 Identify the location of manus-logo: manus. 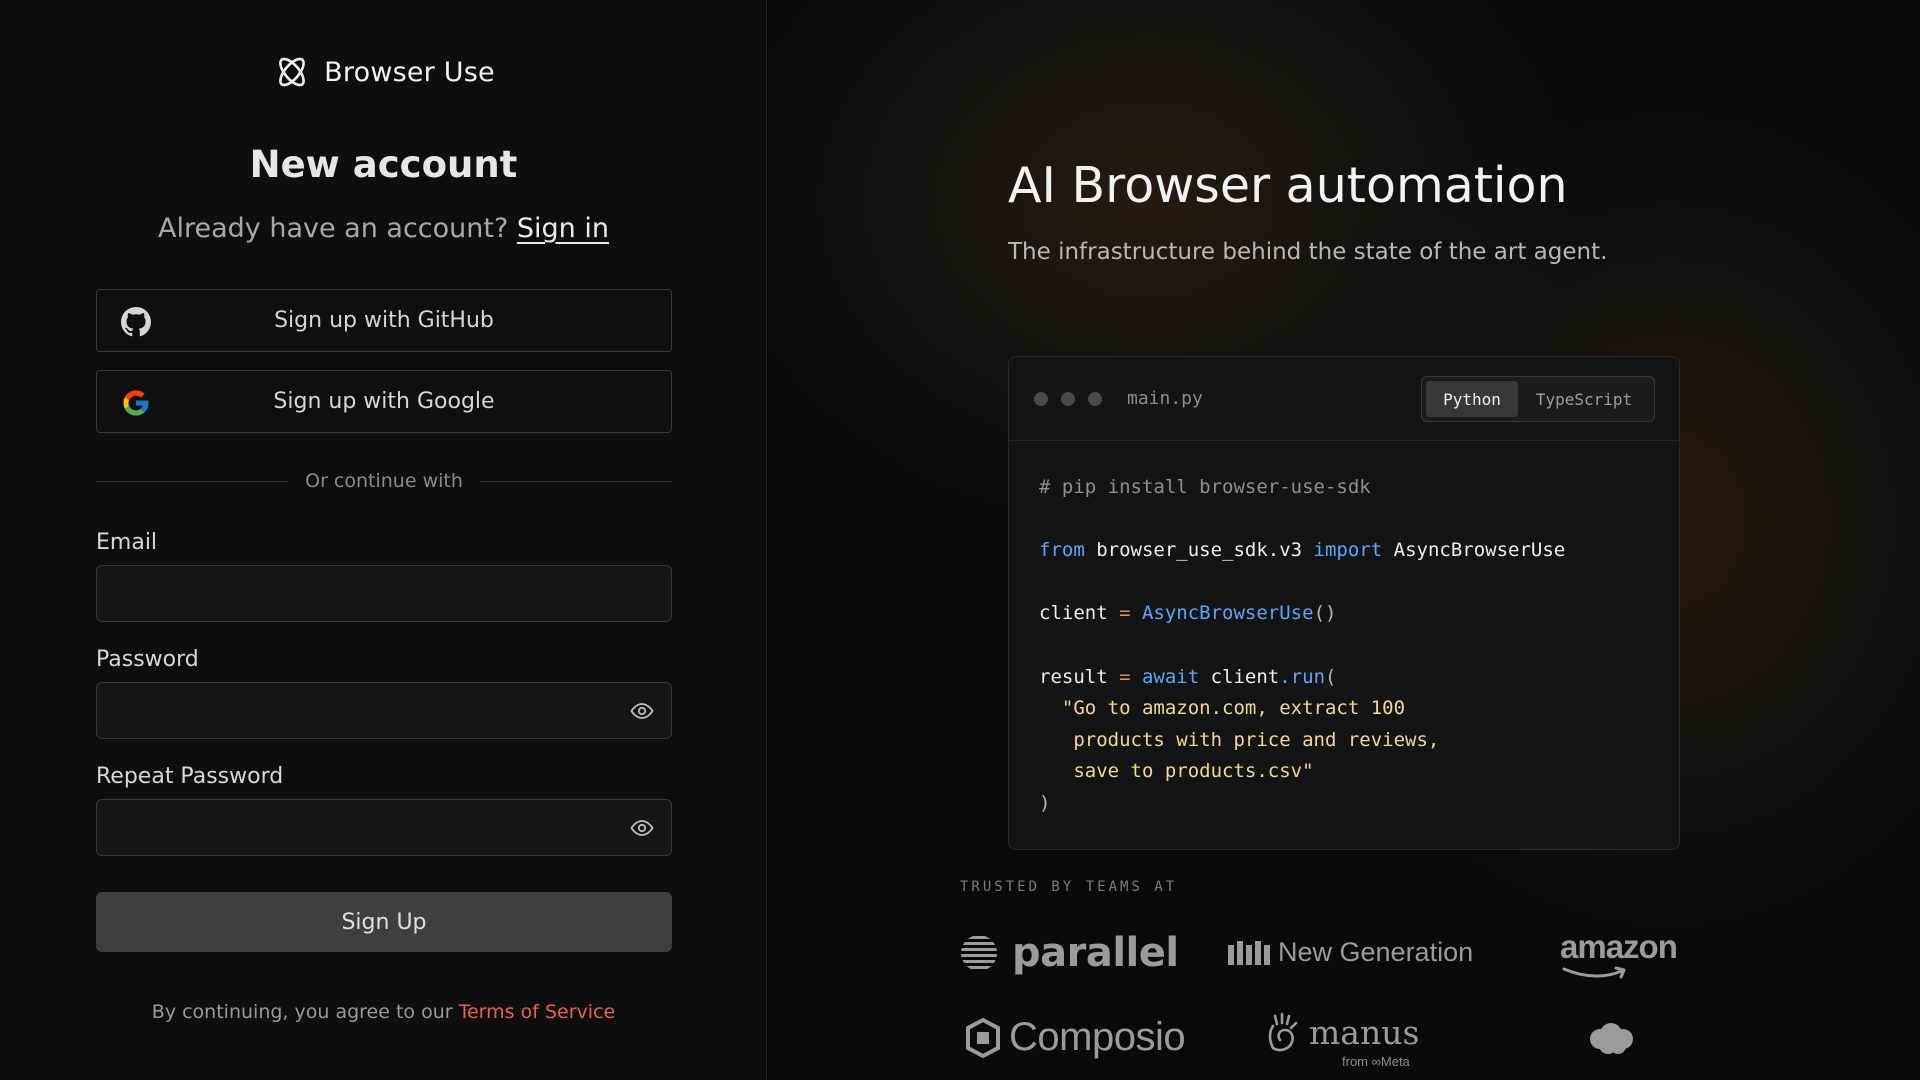
(1342, 1032).